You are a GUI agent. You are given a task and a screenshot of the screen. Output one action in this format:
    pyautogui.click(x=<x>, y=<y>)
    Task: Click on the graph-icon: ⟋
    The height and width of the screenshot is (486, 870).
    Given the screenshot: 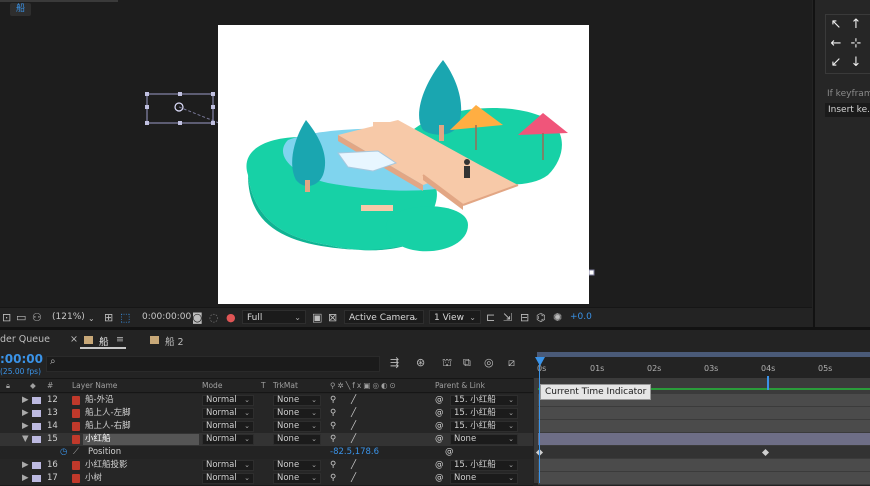 What is the action you would take?
    pyautogui.click(x=76, y=452)
    